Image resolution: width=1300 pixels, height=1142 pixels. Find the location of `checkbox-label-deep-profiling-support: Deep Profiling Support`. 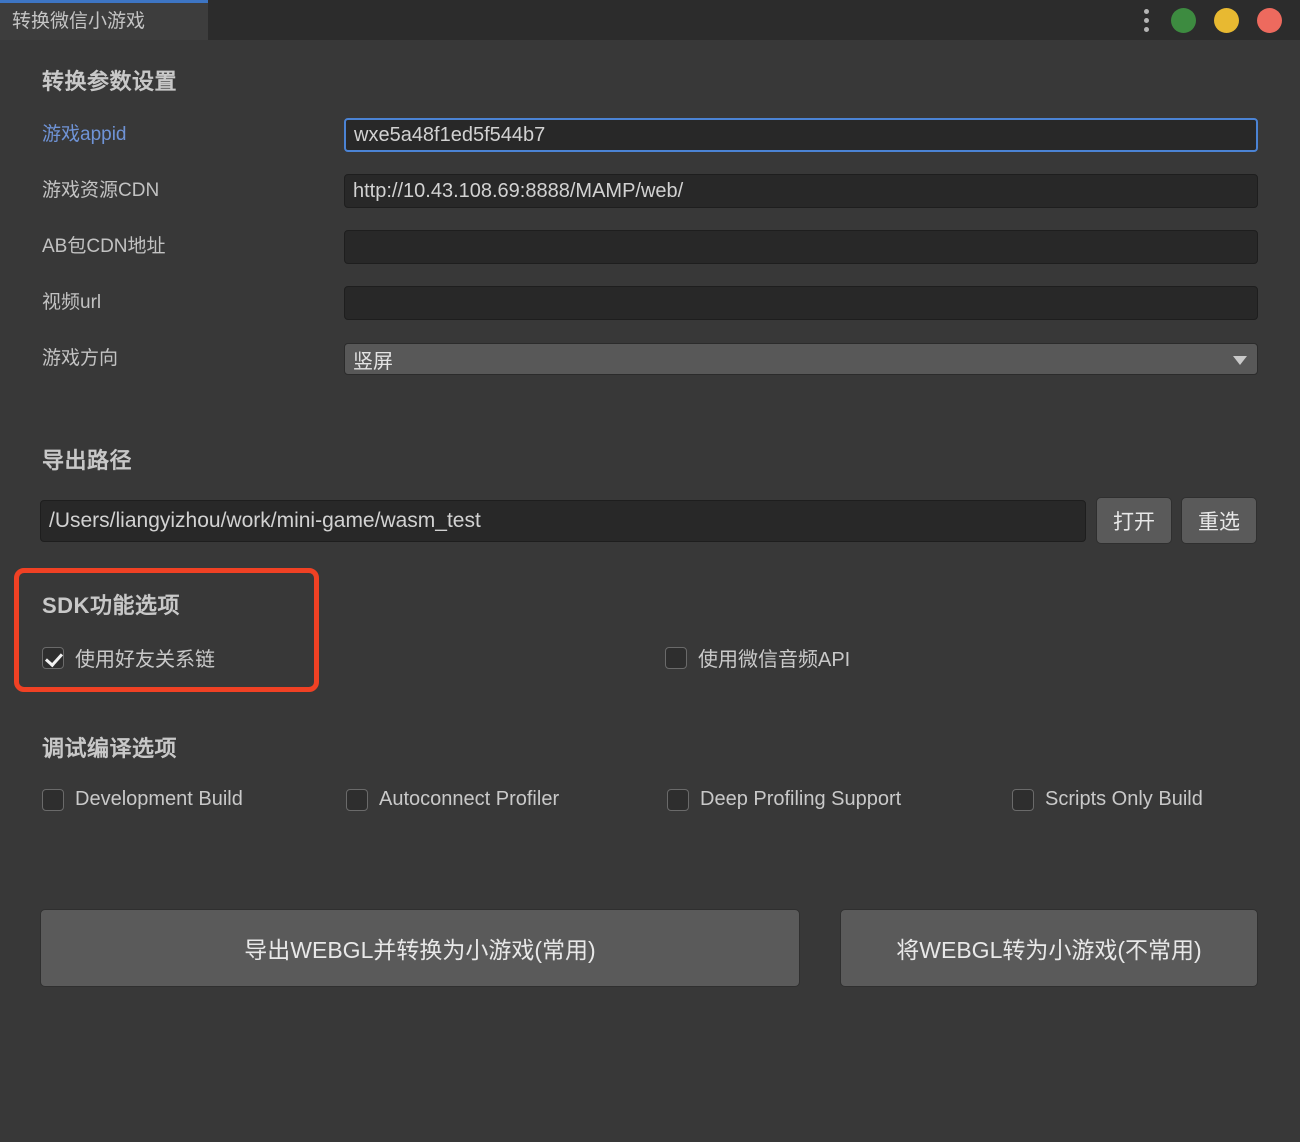

checkbox-label-deep-profiling-support: Deep Profiling Support is located at coordinates (801, 799).